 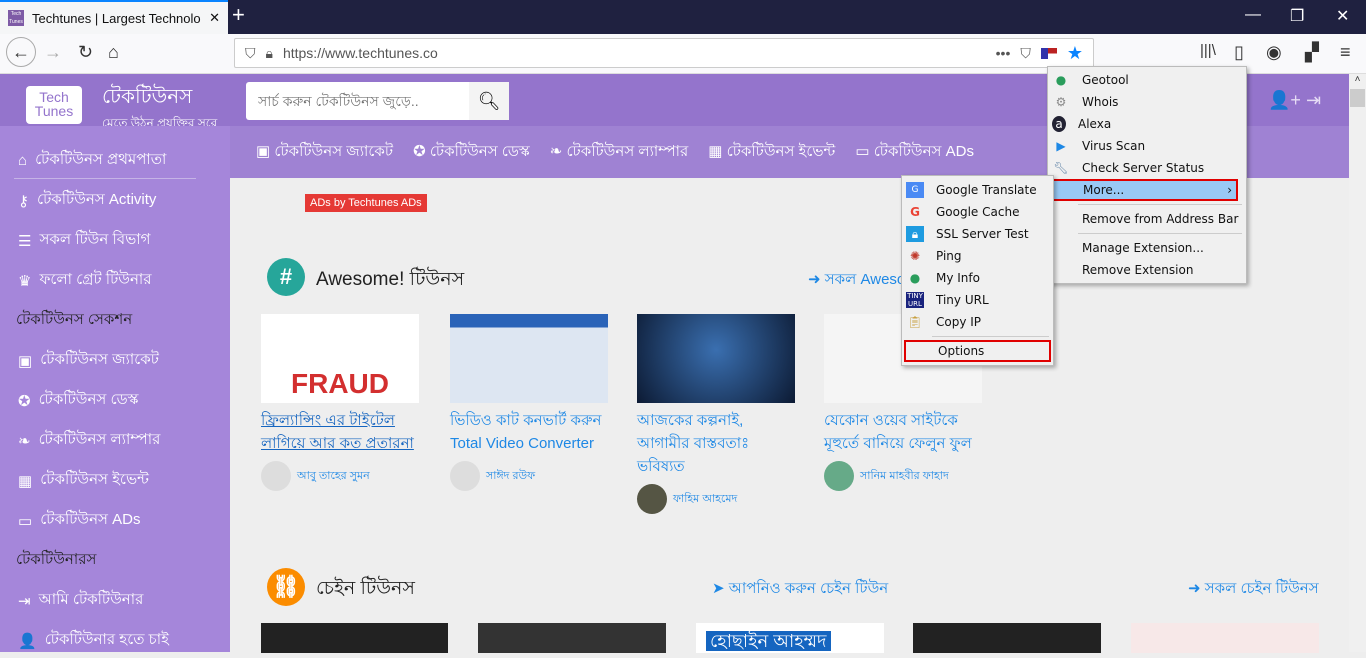 I want to click on add-user-icon: 👤+, so click(x=1284, y=100).